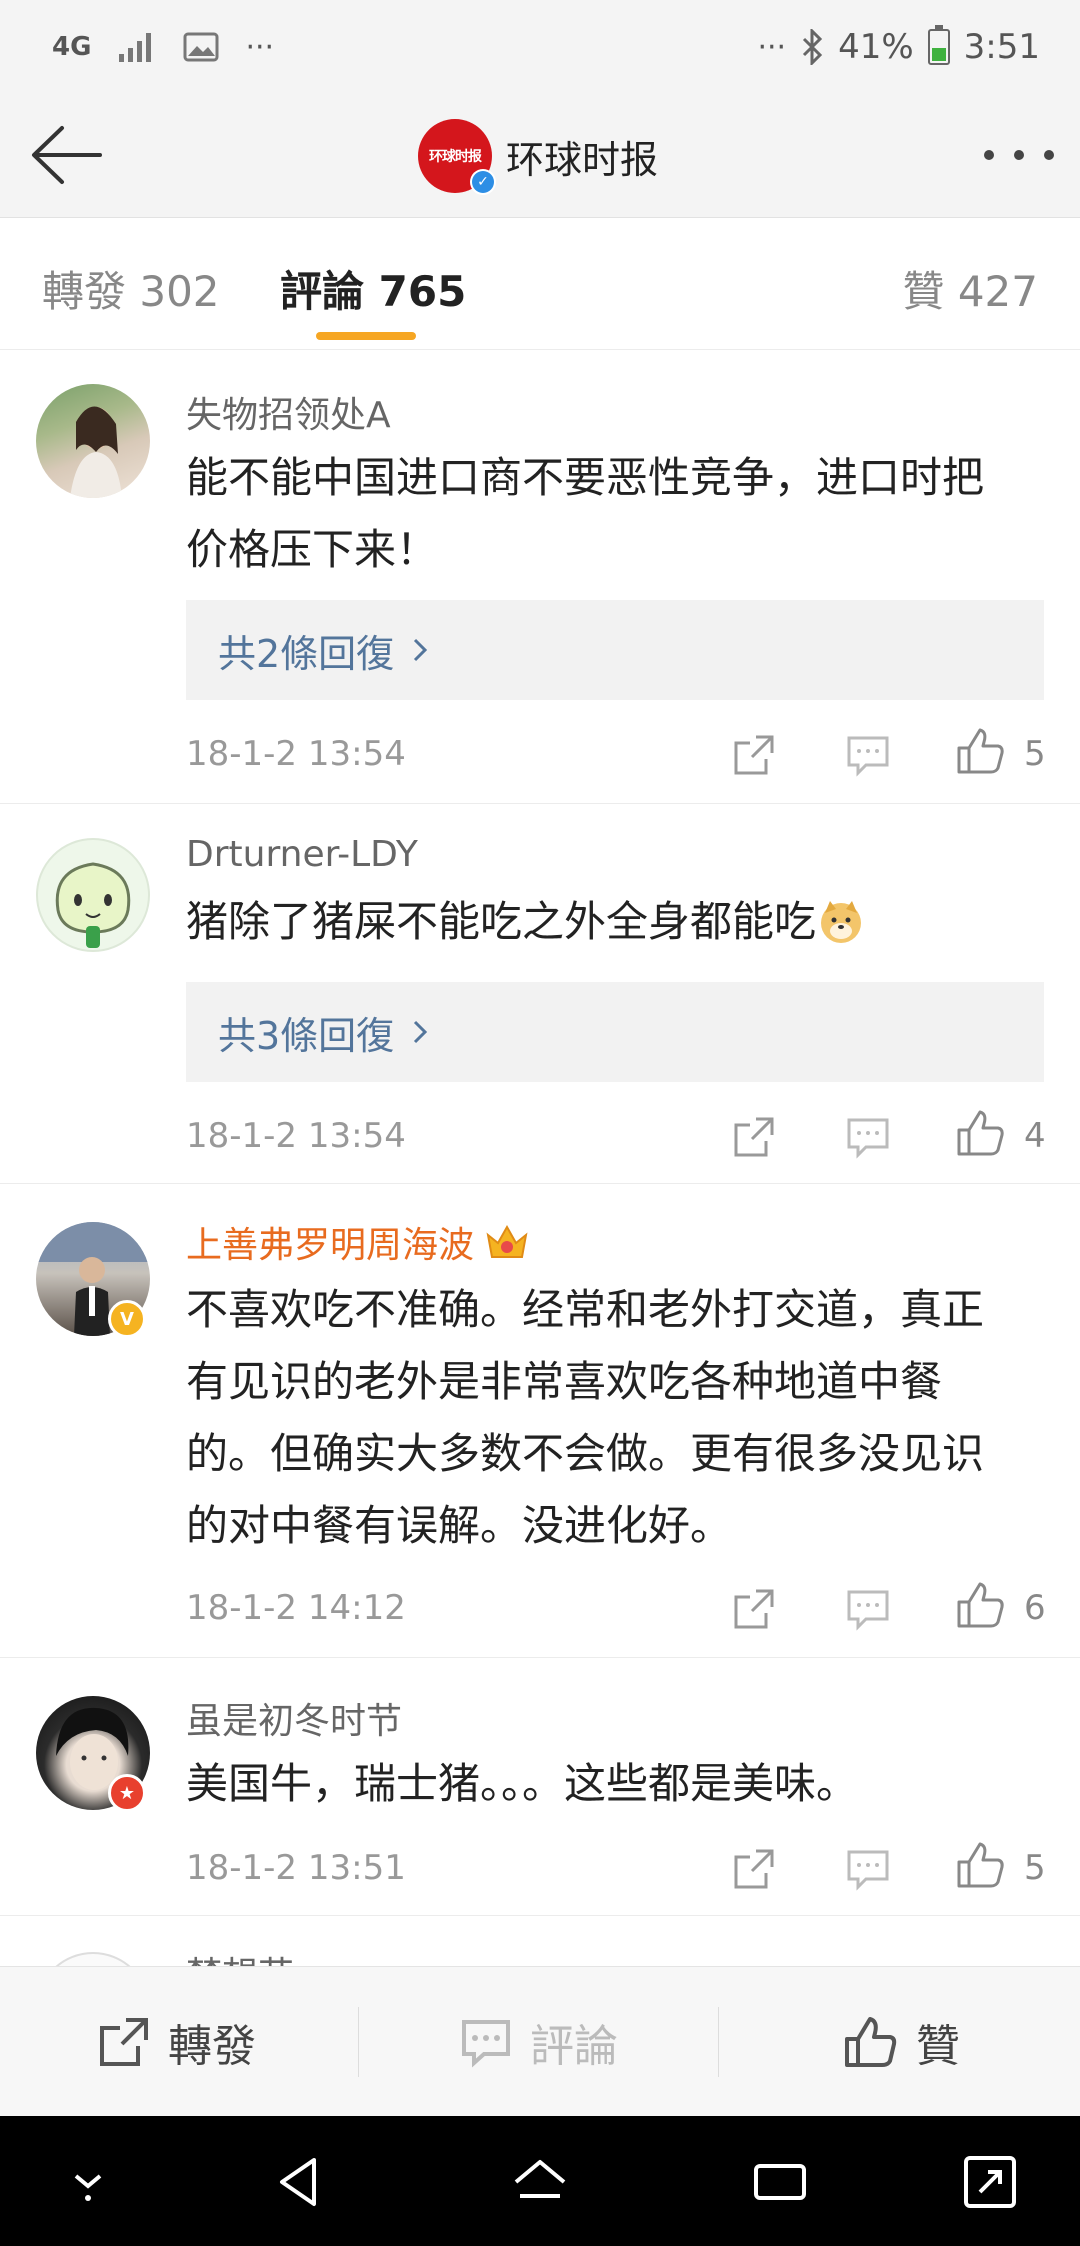 The image size is (1080, 2246). What do you see at coordinates (88, 2182) in the screenshot?
I see `hide-keyboard-icon` at bounding box center [88, 2182].